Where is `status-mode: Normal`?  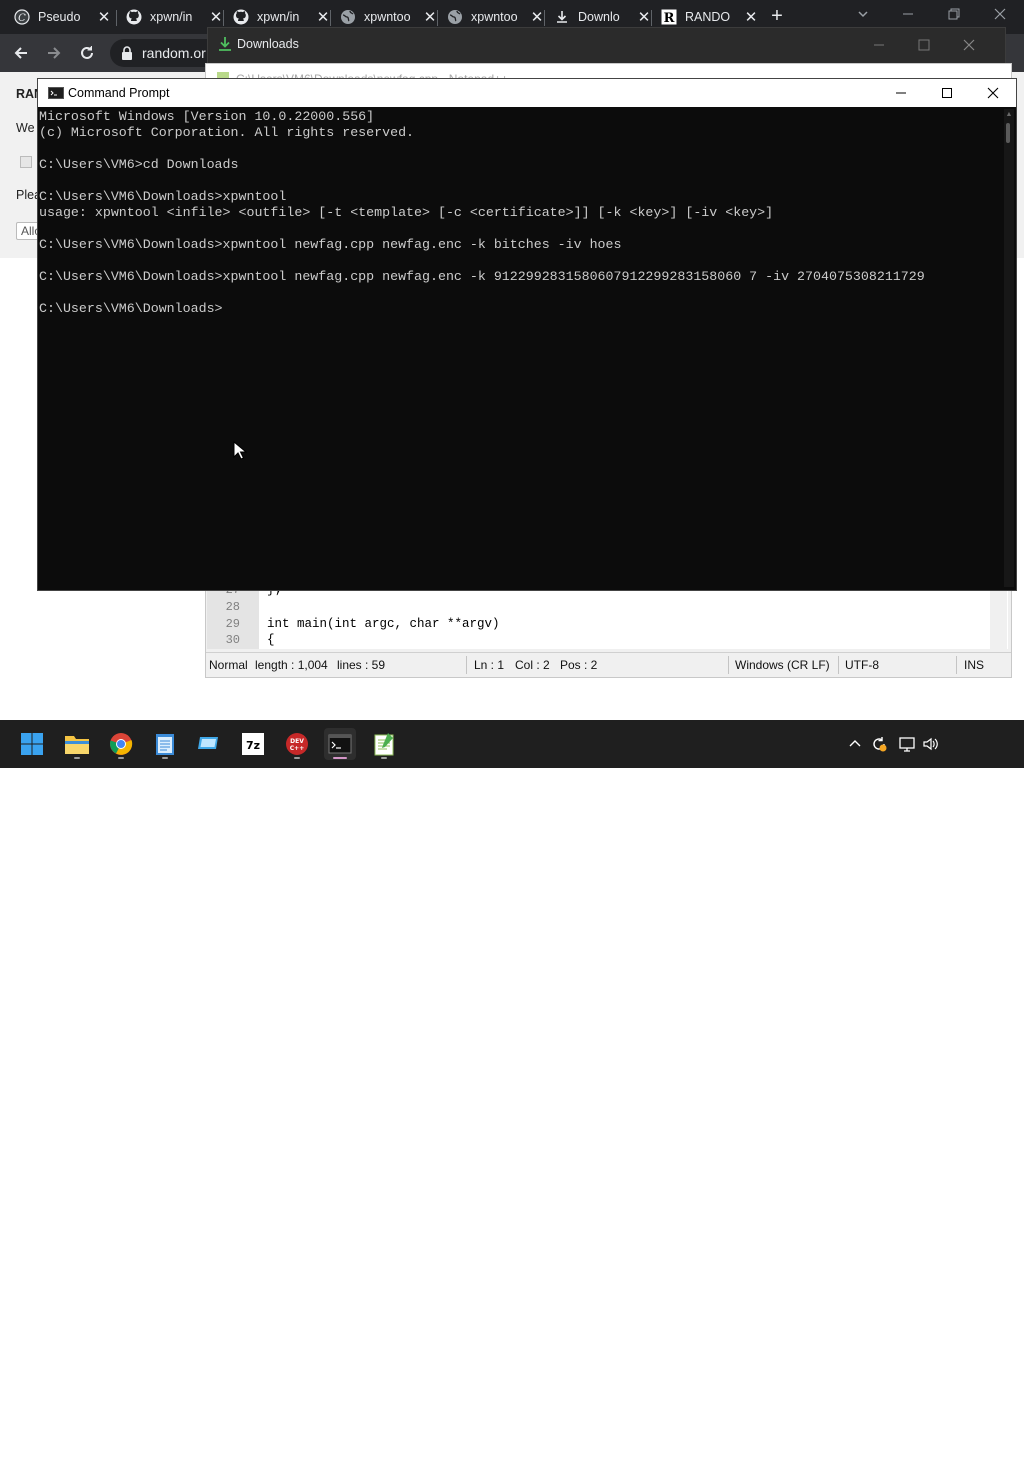
status-mode: Normal is located at coordinates (228, 665).